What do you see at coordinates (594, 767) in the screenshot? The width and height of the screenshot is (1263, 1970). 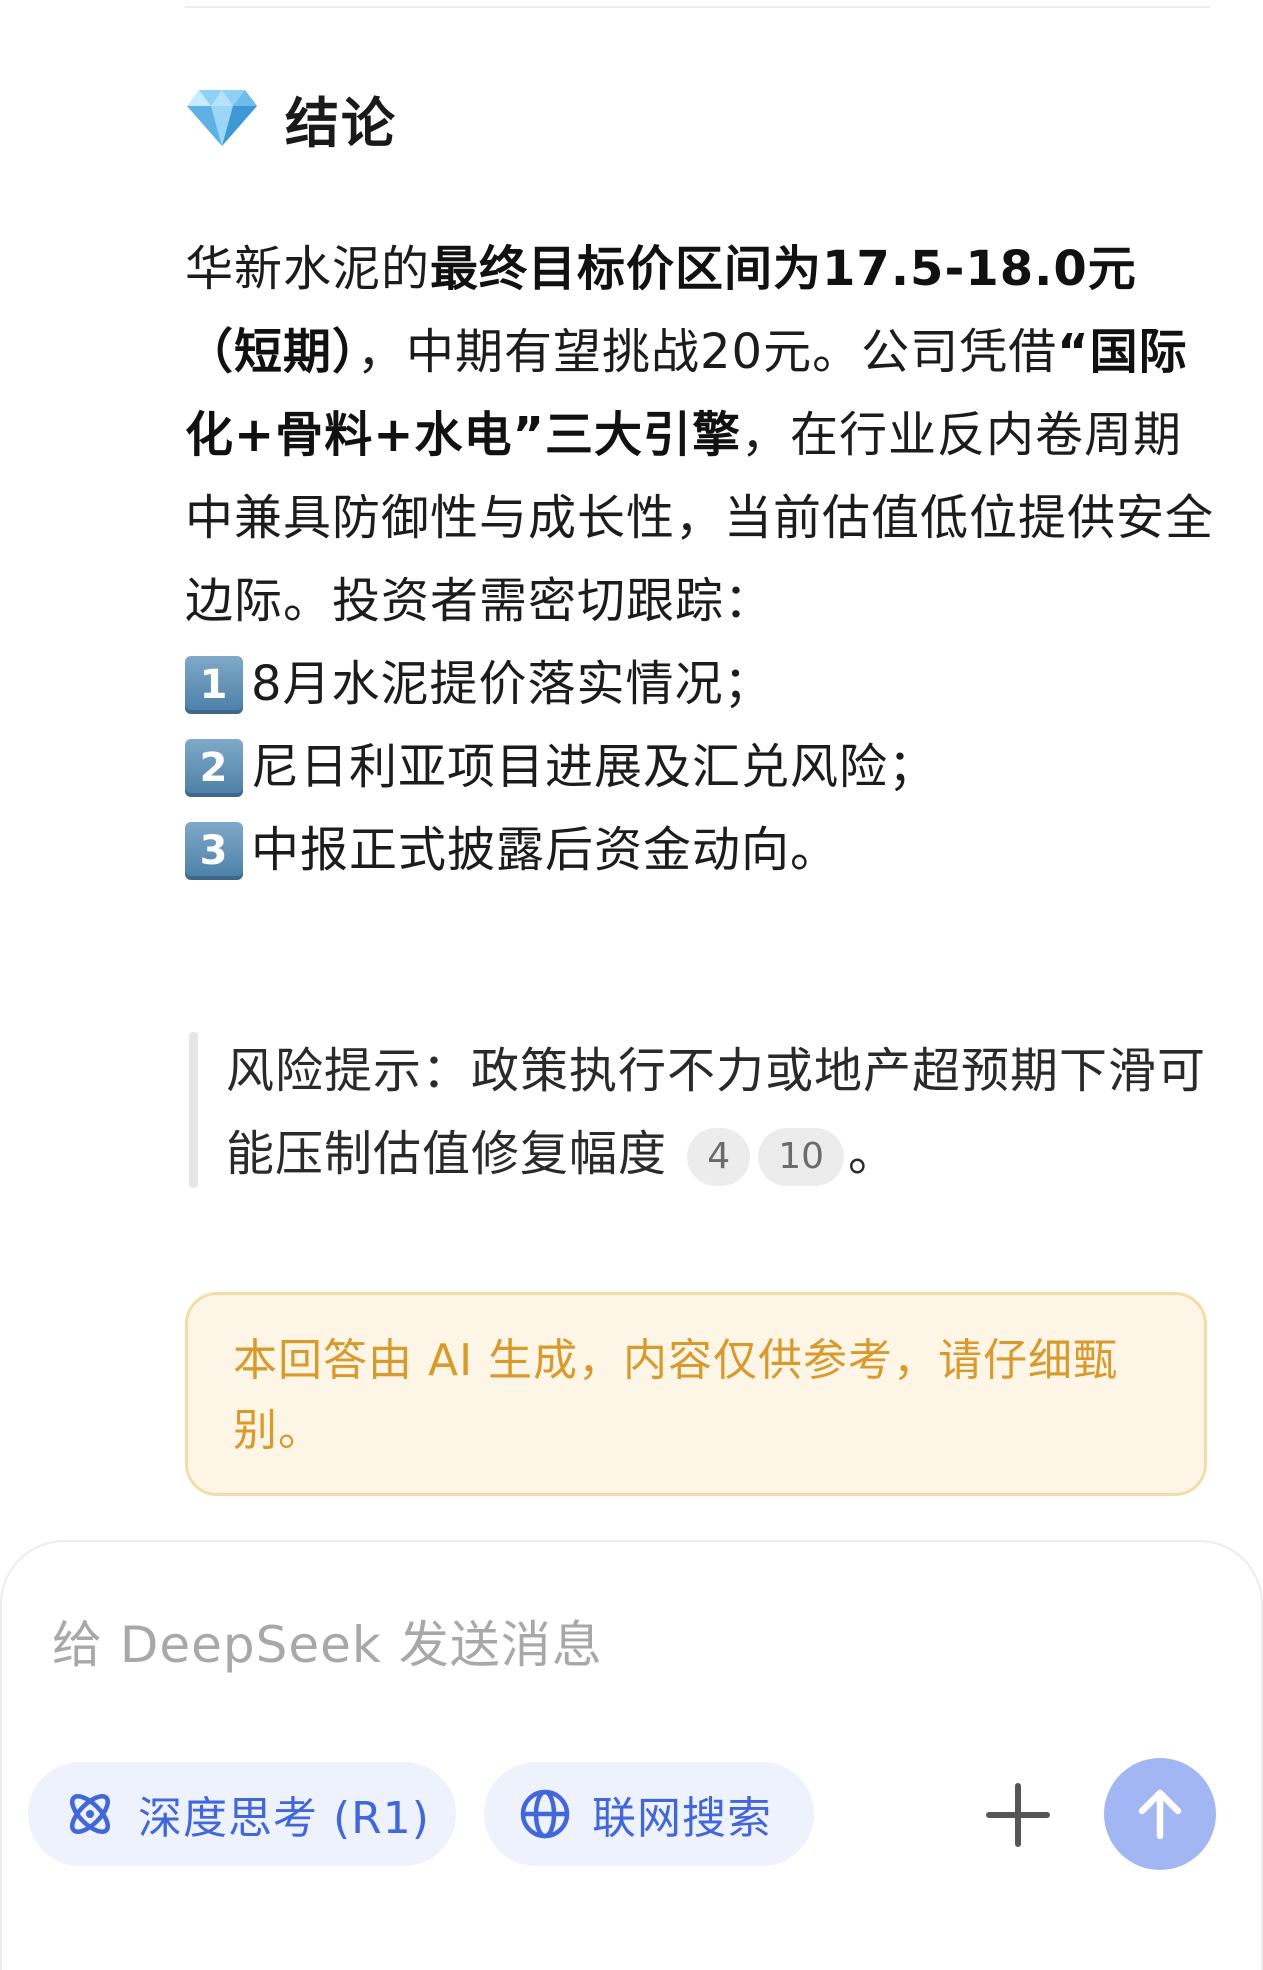 I see `list-item-text: 尼日利亚项目进展及汇兑风险；` at bounding box center [594, 767].